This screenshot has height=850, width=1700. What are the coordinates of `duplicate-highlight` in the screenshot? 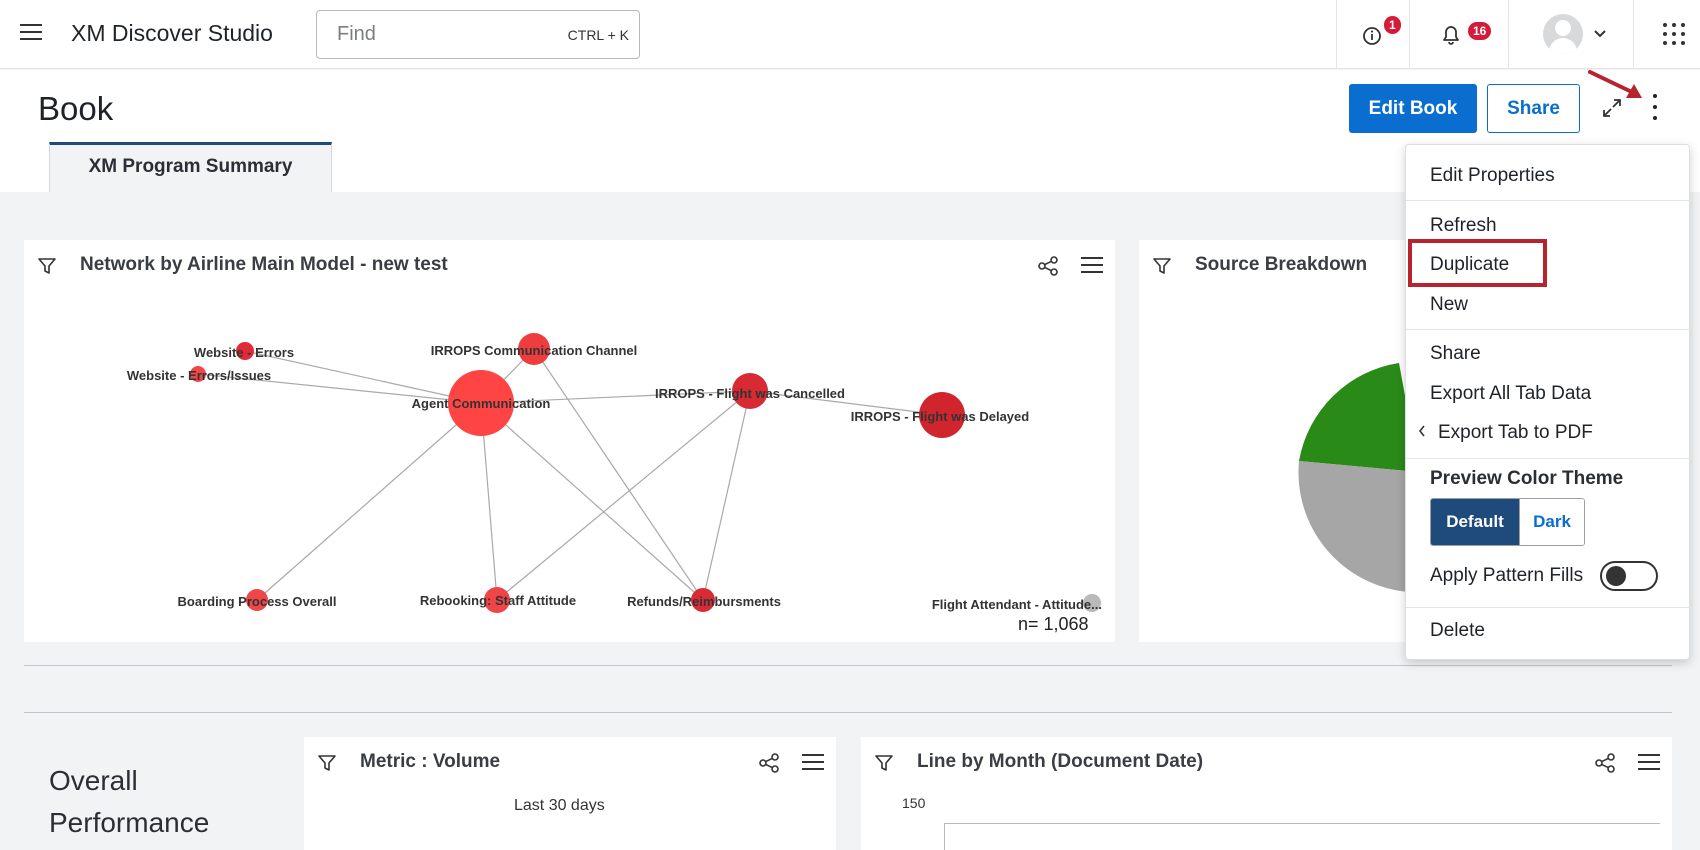 It's located at (1477, 263).